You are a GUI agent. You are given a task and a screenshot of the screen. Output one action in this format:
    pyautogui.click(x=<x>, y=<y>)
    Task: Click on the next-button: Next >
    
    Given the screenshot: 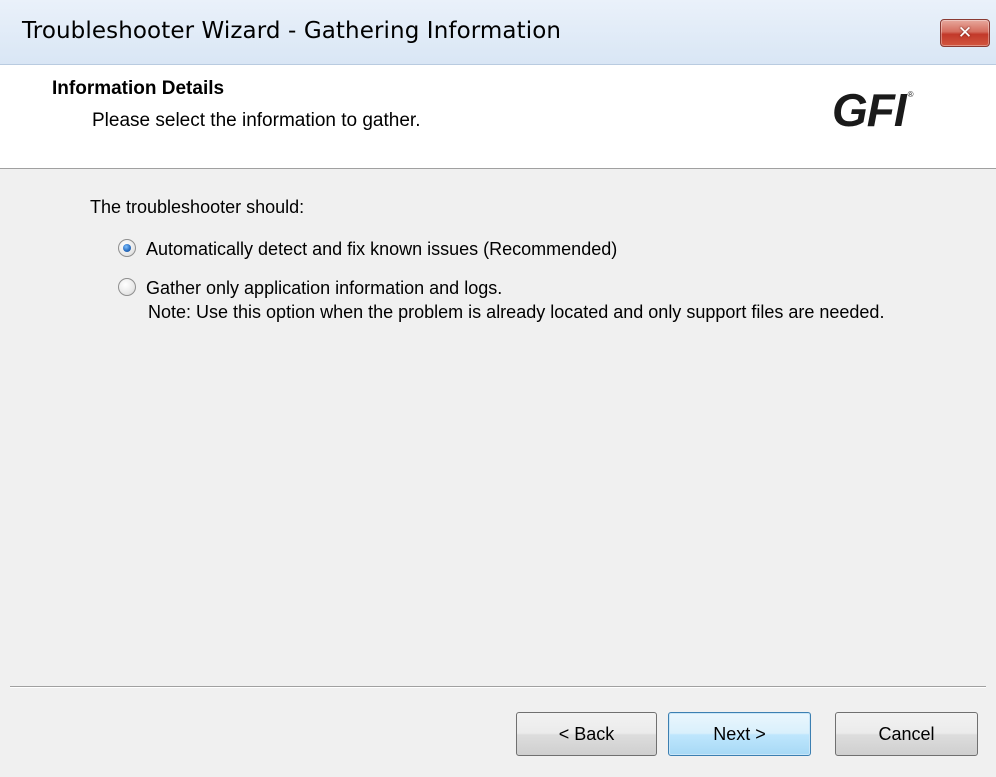 What is the action you would take?
    pyautogui.click(x=739, y=734)
    